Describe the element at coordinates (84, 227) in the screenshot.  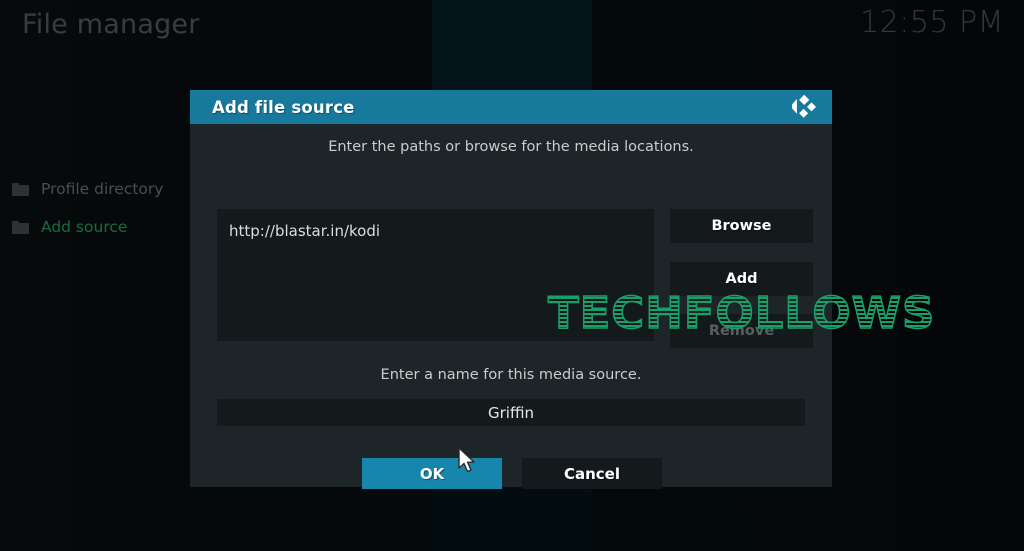
I see `sidebar-item-label: Add source` at that location.